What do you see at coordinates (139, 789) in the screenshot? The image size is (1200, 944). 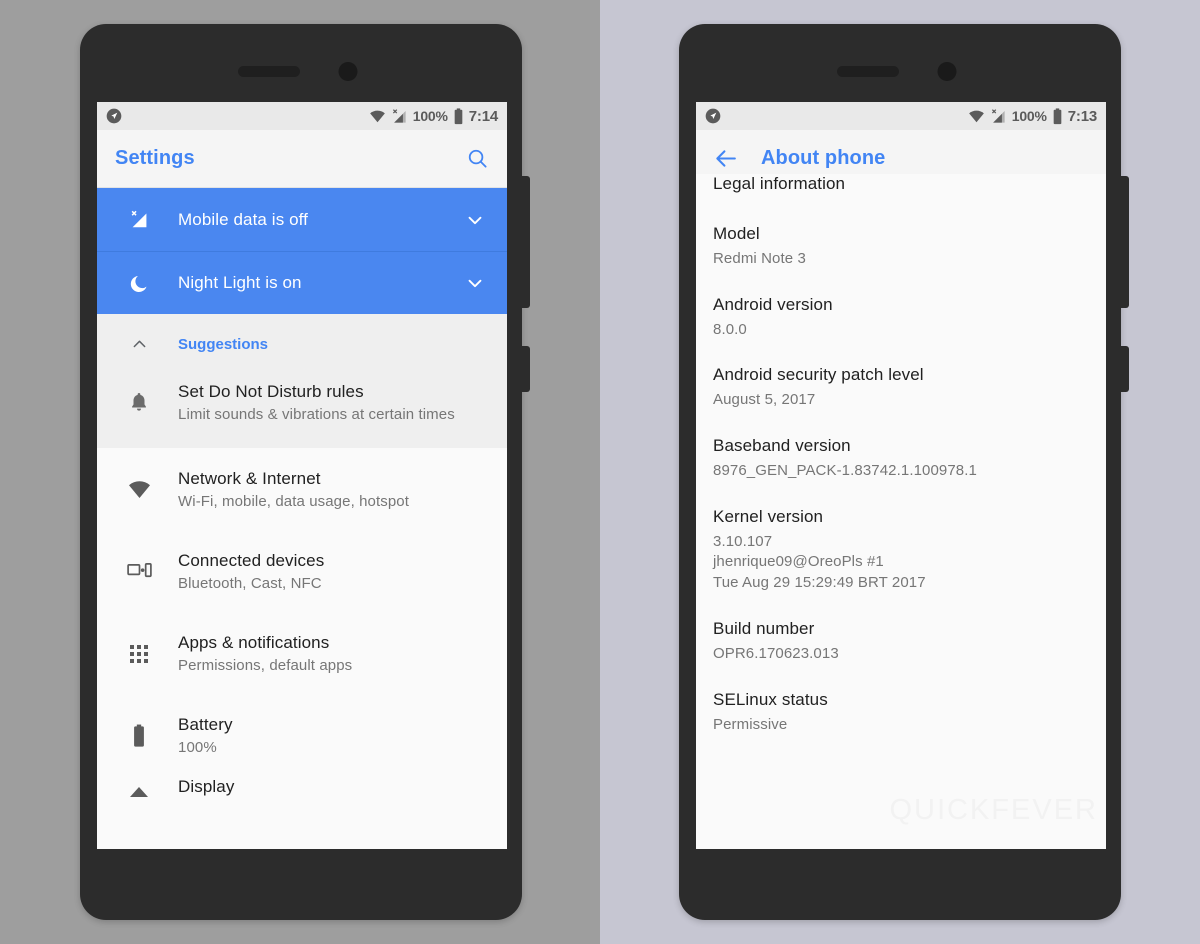 I see `display-icon` at bounding box center [139, 789].